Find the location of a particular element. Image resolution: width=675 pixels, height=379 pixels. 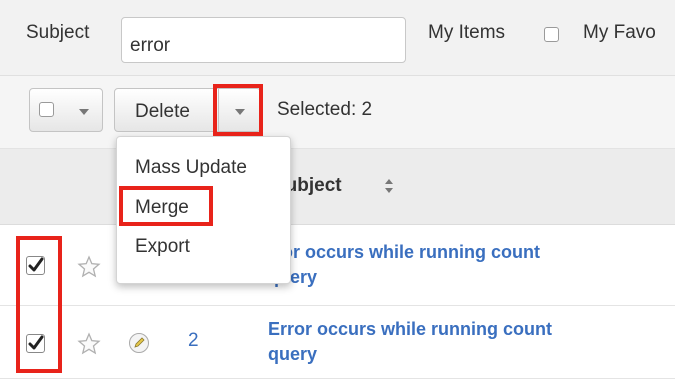

button-divider is located at coordinates (218, 110).